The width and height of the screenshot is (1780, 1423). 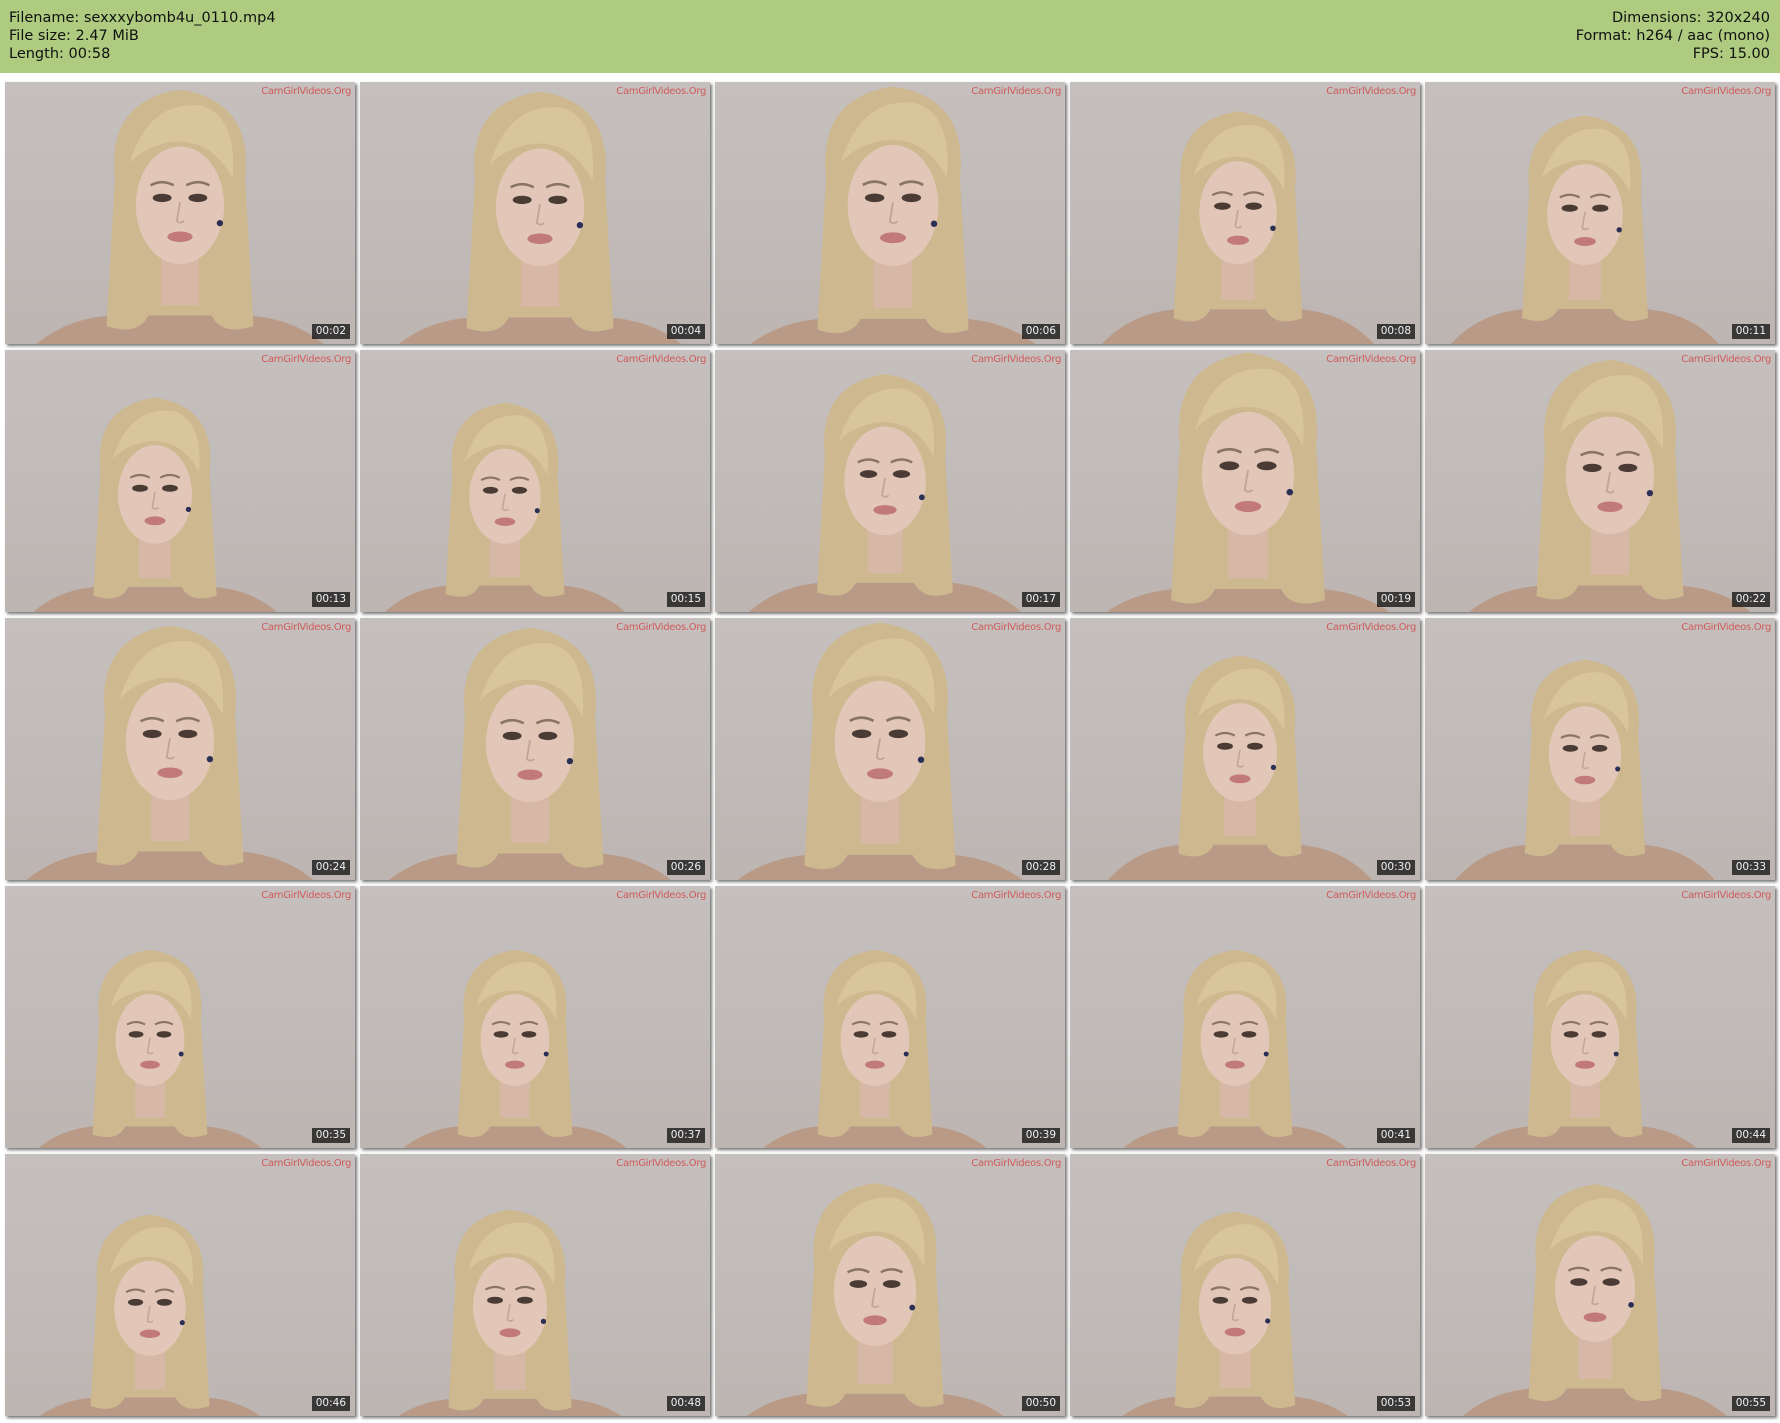 I want to click on video-thumbnail: CamGirlVideos.Org 00:35, so click(x=180, y=1017).